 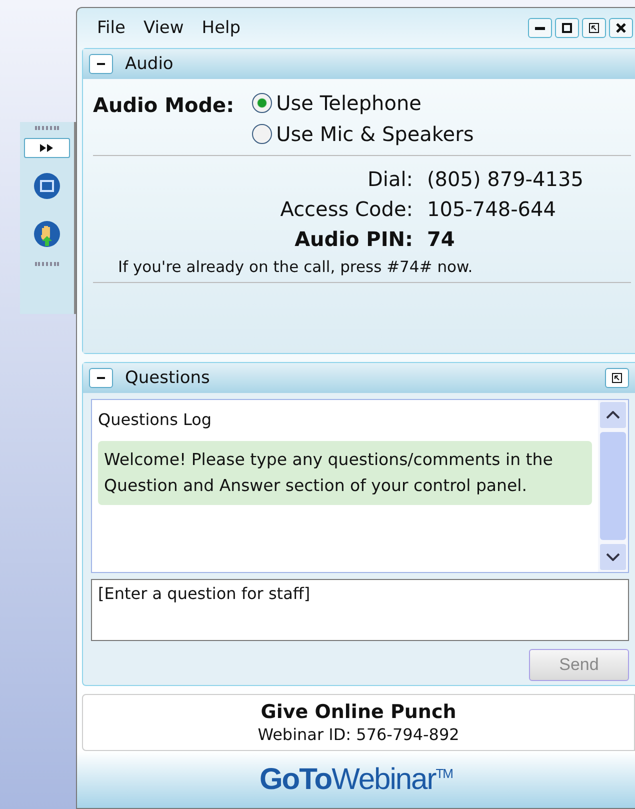 I want to click on radio-option: Use Telephone, so click(x=363, y=102).